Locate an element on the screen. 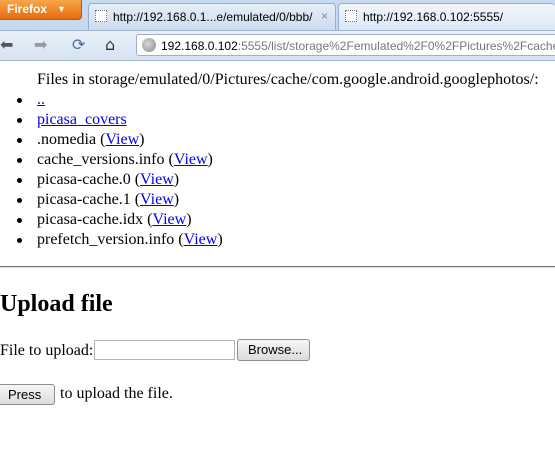 The height and width of the screenshot is (462, 555). home-icon: ⌂ is located at coordinates (110, 45).